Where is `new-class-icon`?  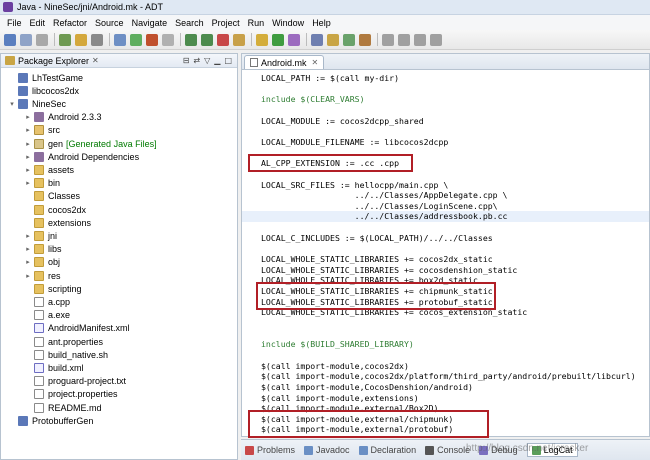
new-class-icon is located at coordinates (349, 39).